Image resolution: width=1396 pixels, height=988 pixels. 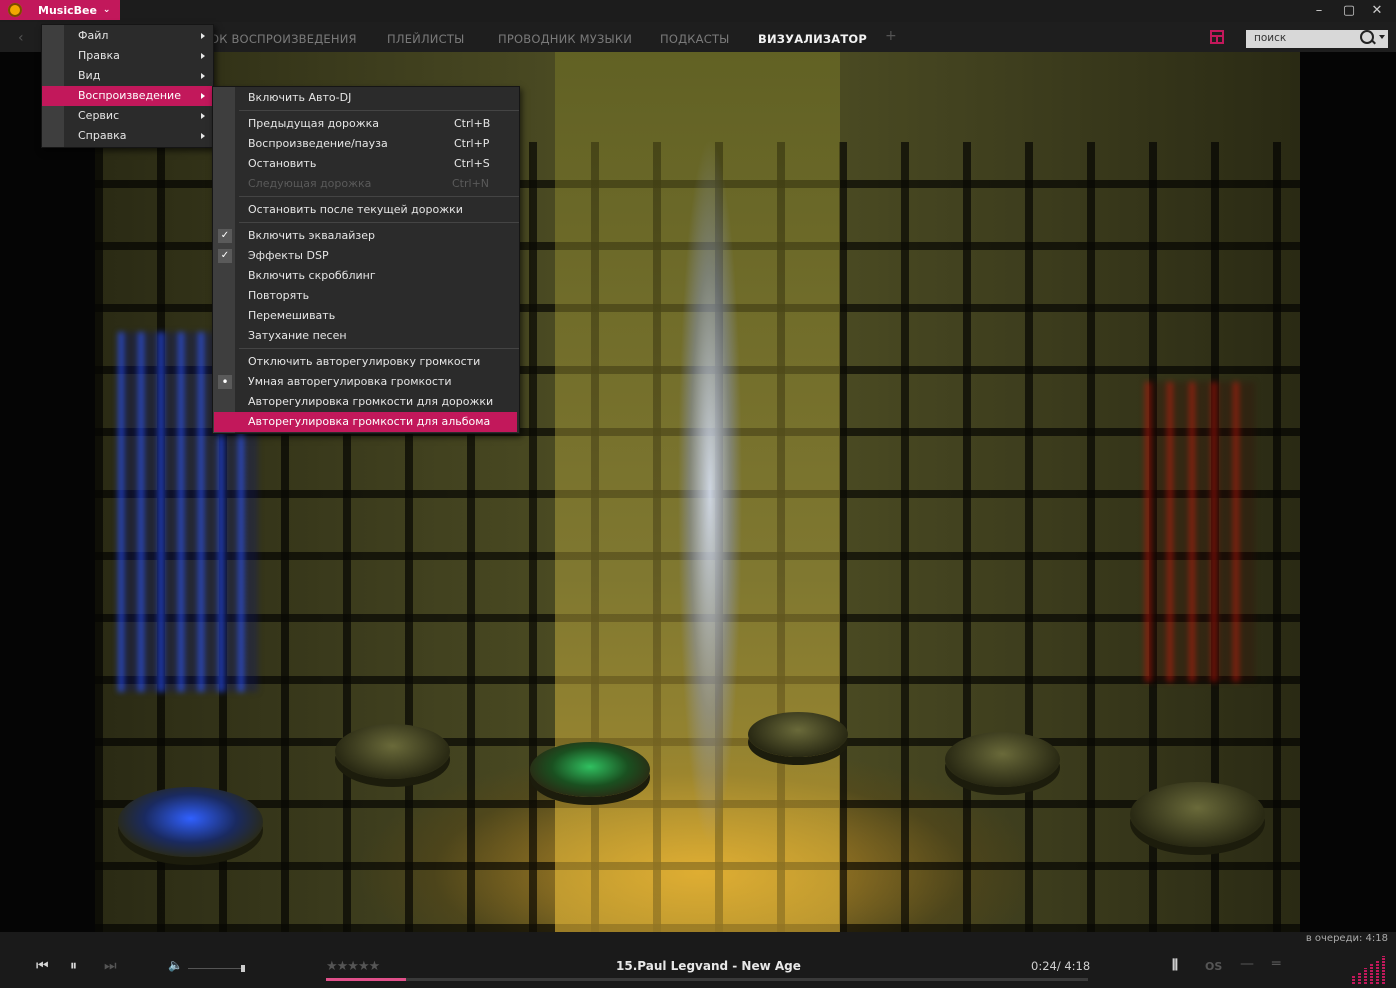 I want to click on menu-item-label: Воспроизведение, so click(x=129, y=95).